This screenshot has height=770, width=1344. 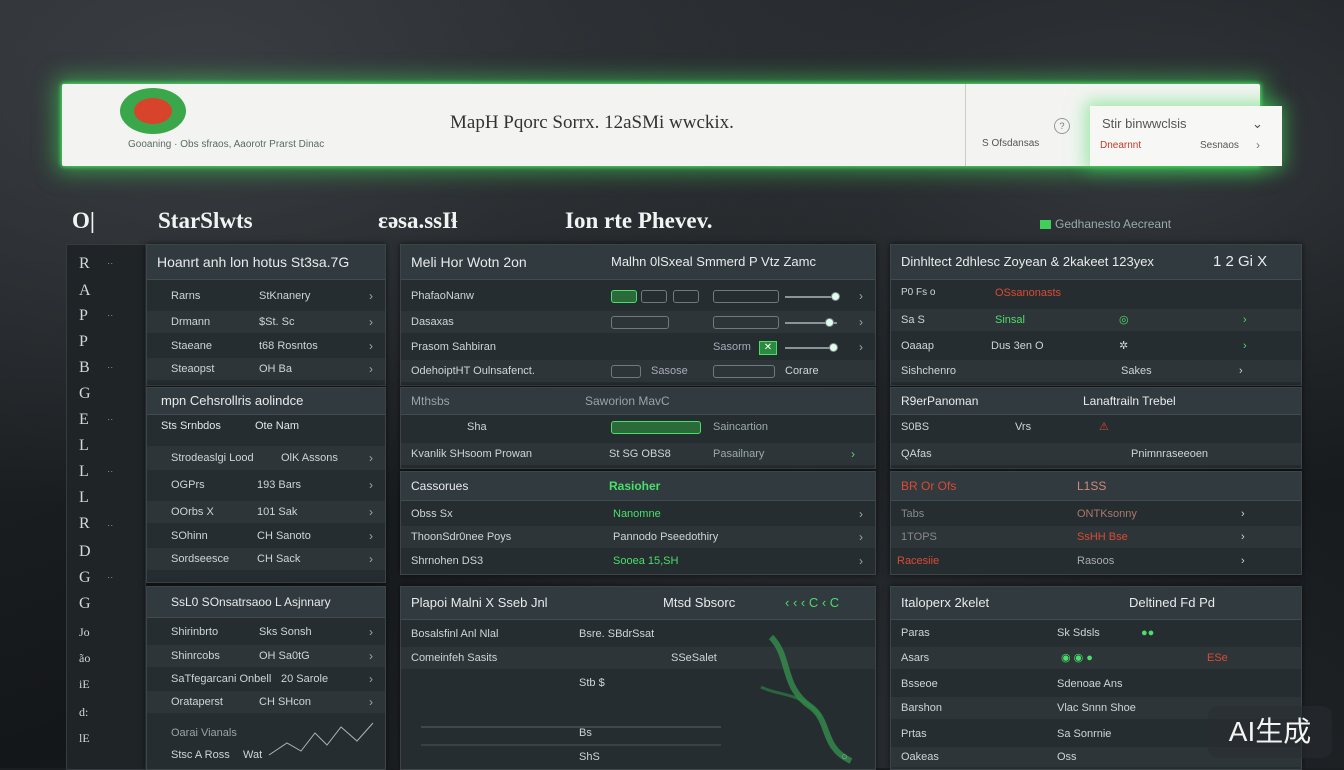 What do you see at coordinates (1186, 136) in the screenshot?
I see `notifications-popout: Stir binwwclsis ⌄ Dnearnnt Sesnaos ›` at bounding box center [1186, 136].